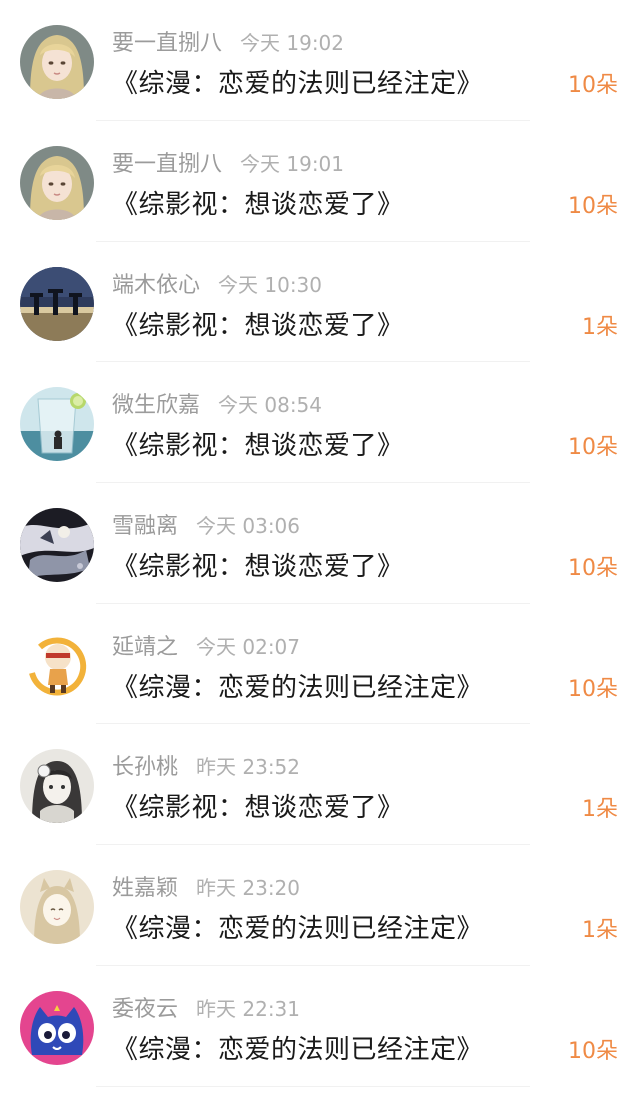 The width and height of the screenshot is (640, 1095). Describe the element at coordinates (217, 285) in the screenshot. I see `item-meta: 端木依心 今天 10:30` at that location.